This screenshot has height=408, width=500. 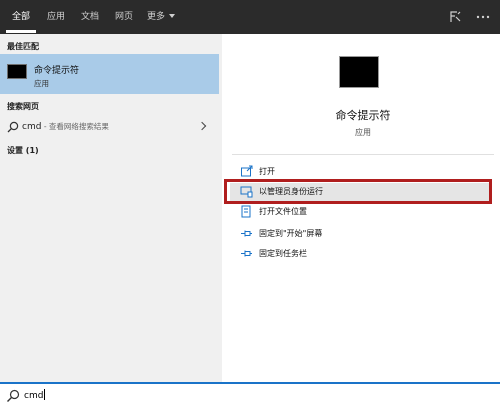 What do you see at coordinates (283, 253) in the screenshot?
I see `action-pin-to-taskbar-label: 固定到任务栏` at bounding box center [283, 253].